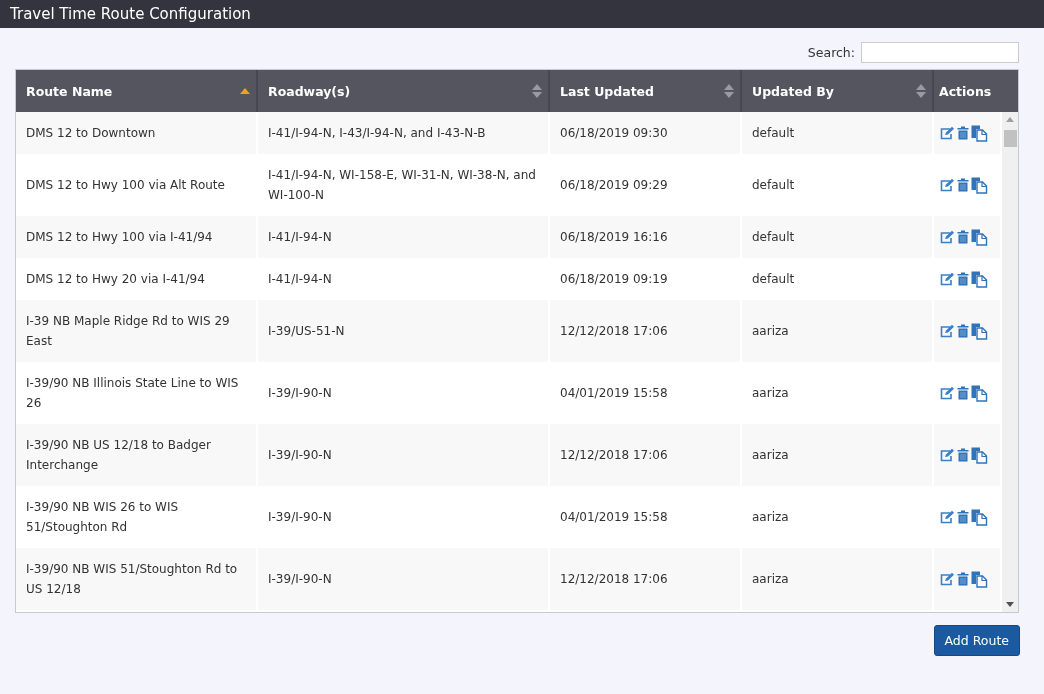 The image size is (1044, 694). I want to click on search-field, so click(940, 52).